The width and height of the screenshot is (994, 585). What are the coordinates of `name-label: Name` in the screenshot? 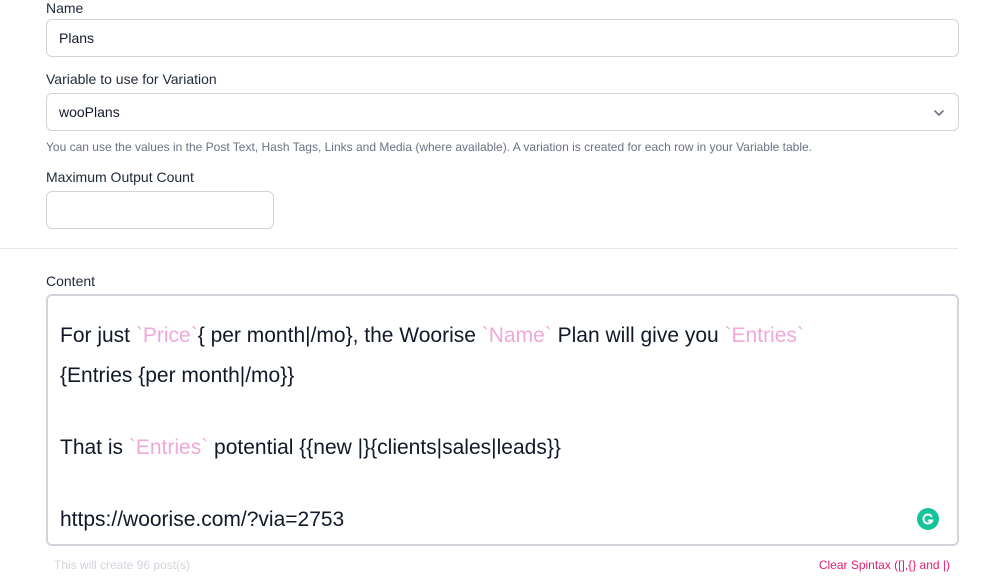 It's located at (65, 8).